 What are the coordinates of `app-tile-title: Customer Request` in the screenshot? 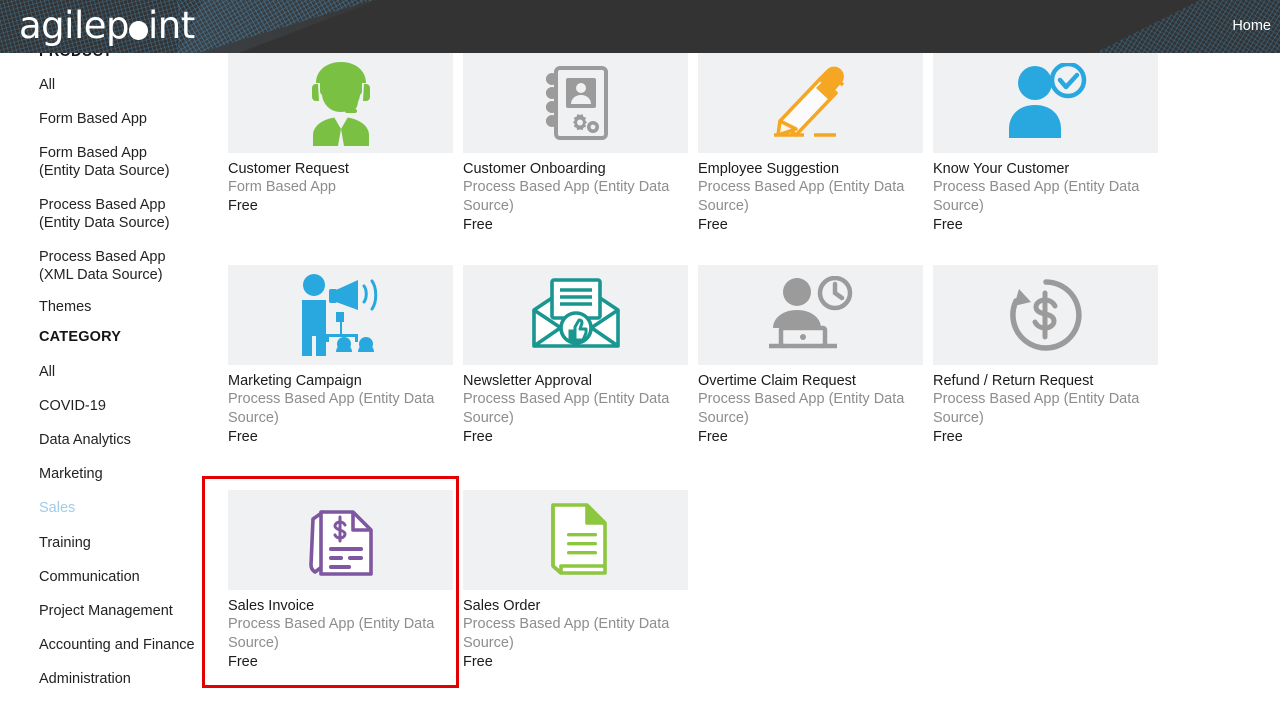 It's located at (340, 169).